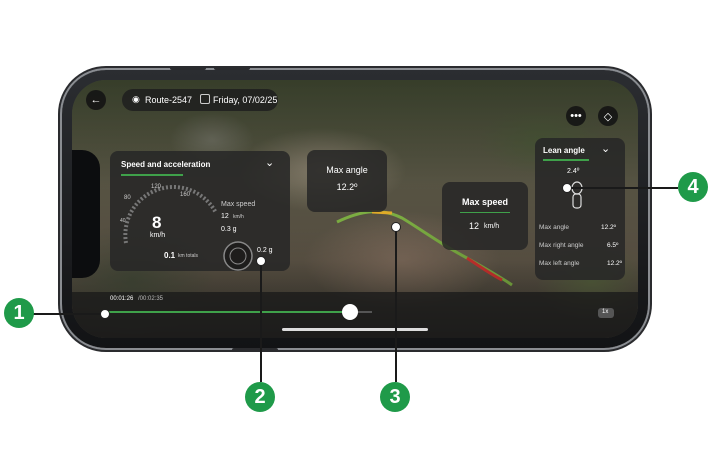 Image resolution: width=717 pixels, height=458 pixels. What do you see at coordinates (474, 226) in the screenshot?
I see `max-speed-popup-value: 12` at bounding box center [474, 226].